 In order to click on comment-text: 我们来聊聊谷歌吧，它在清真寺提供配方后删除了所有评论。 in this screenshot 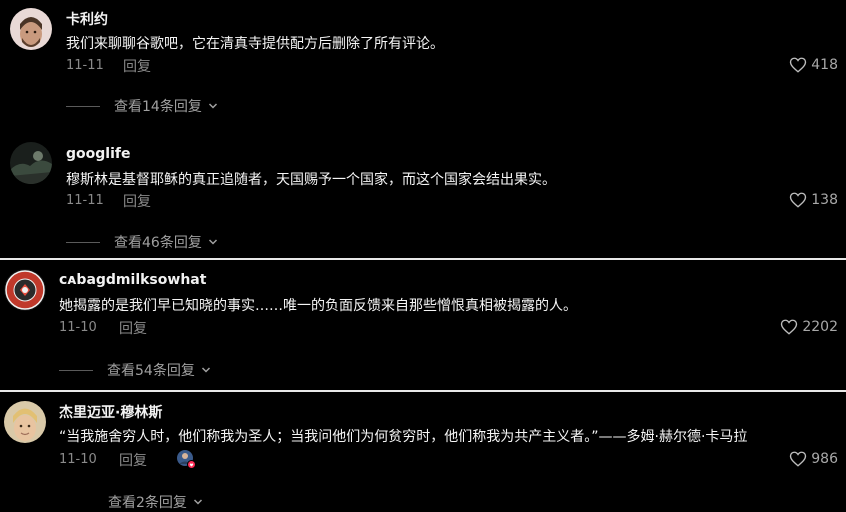, I will do `click(255, 44)`.